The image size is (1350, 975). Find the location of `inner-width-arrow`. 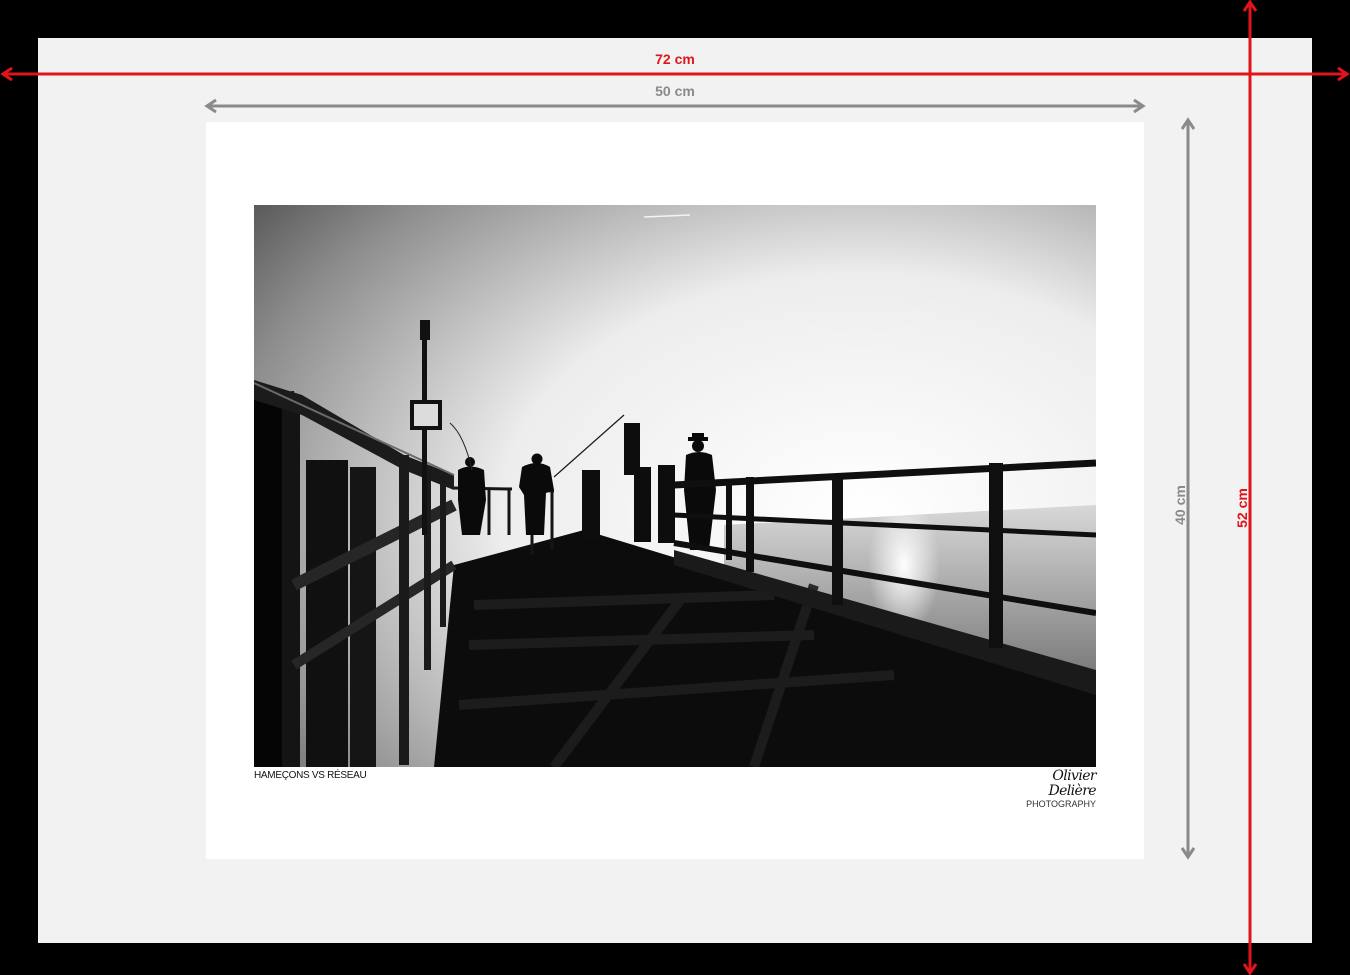

inner-width-arrow is located at coordinates (675, 106).